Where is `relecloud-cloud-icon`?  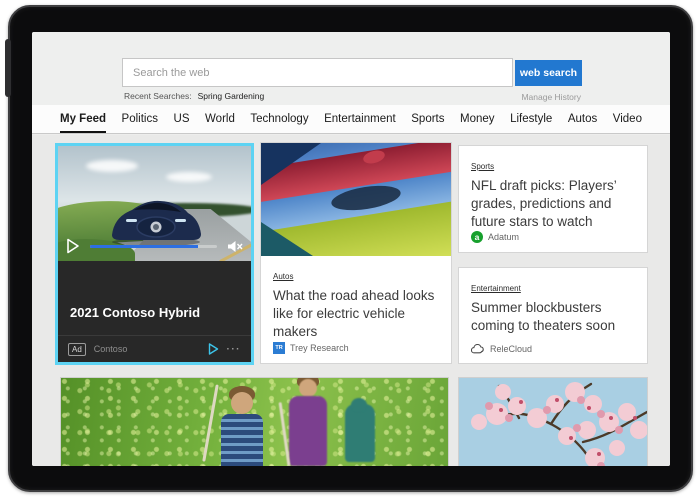 relecloud-cloud-icon is located at coordinates (477, 349).